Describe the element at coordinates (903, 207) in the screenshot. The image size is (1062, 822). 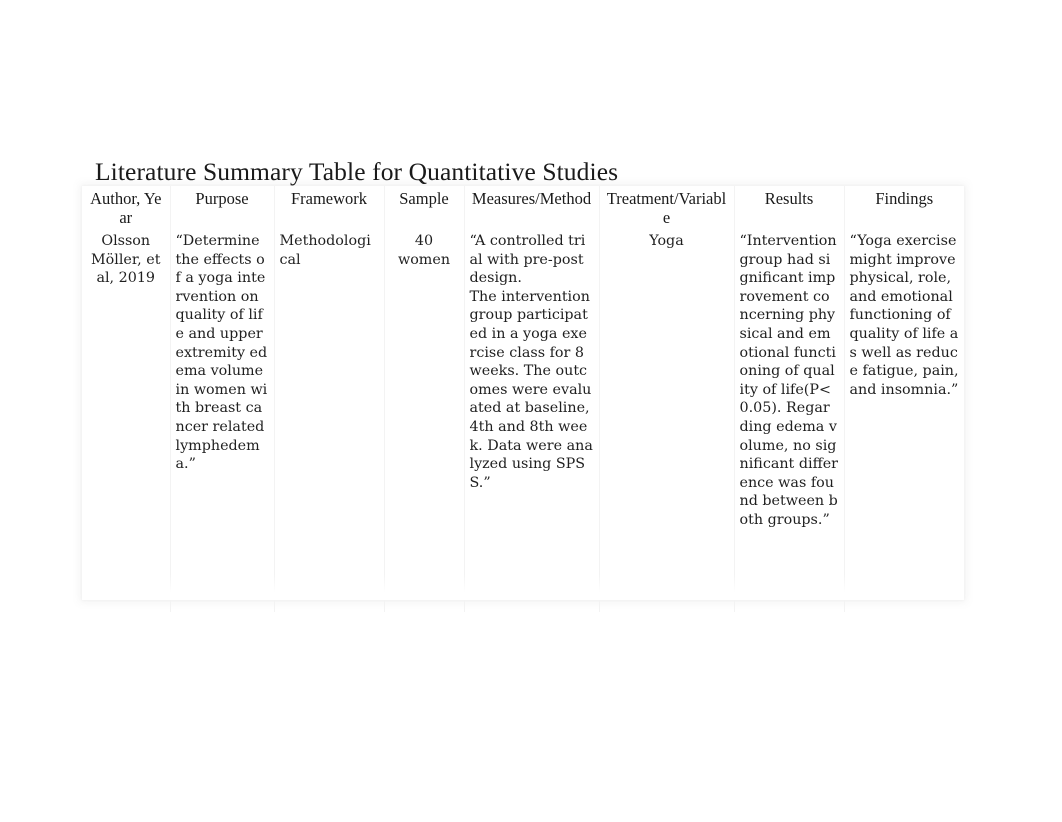
I see `column-header-findings: Findings` at that location.